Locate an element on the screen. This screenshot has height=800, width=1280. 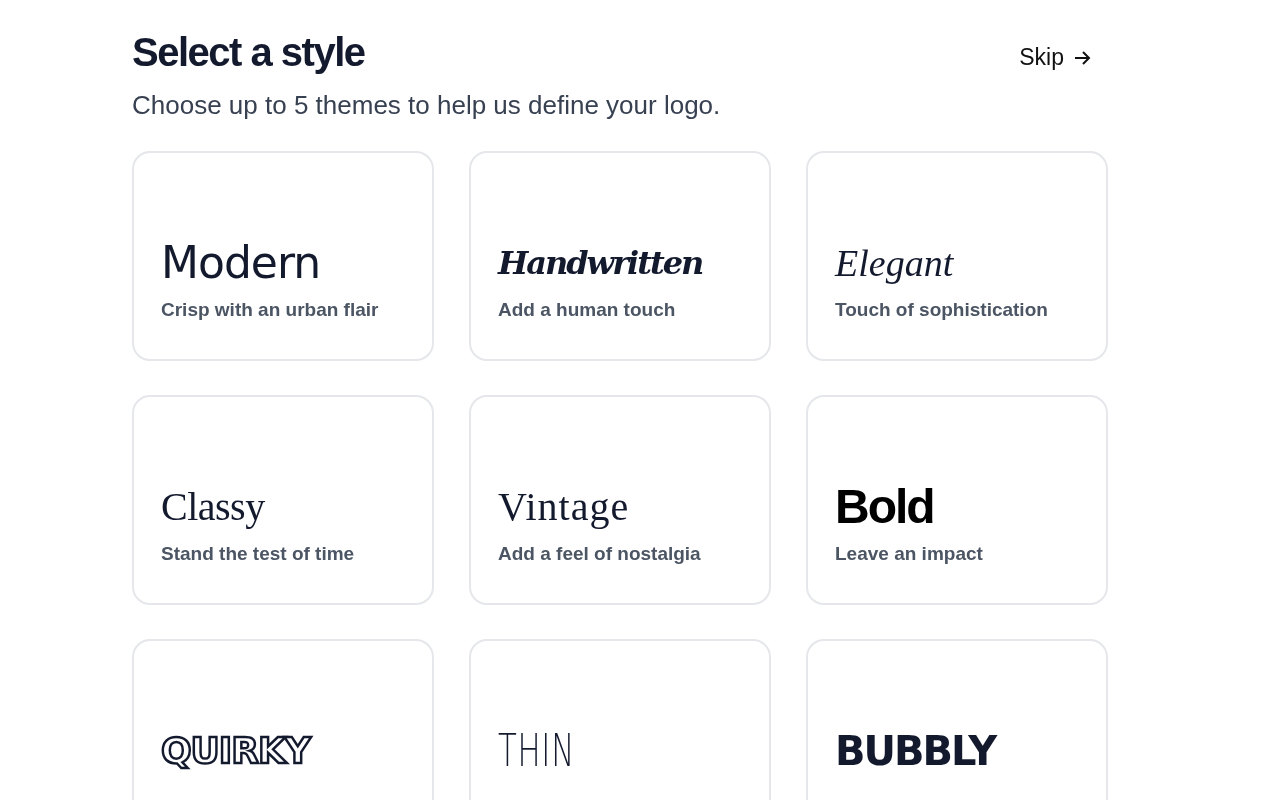
style-description: Add a human touch is located at coordinates (587, 310).